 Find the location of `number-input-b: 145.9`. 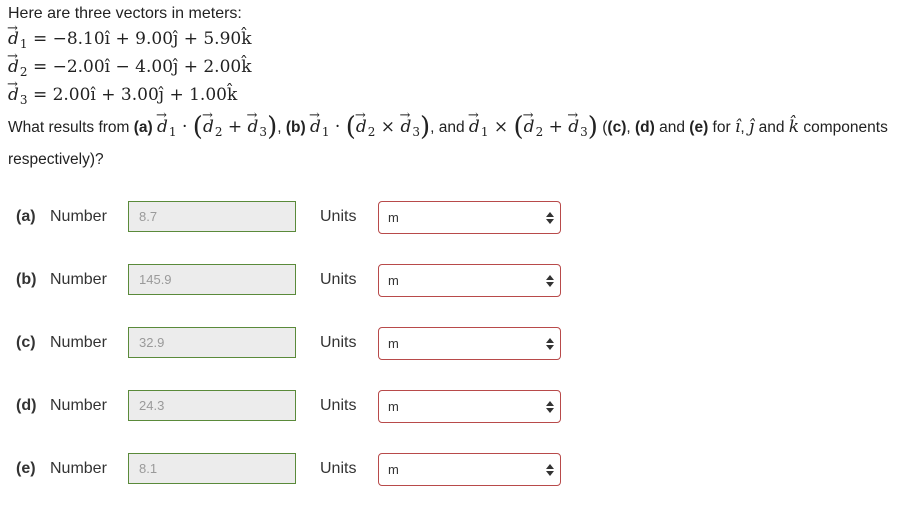

number-input-b: 145.9 is located at coordinates (212, 279).